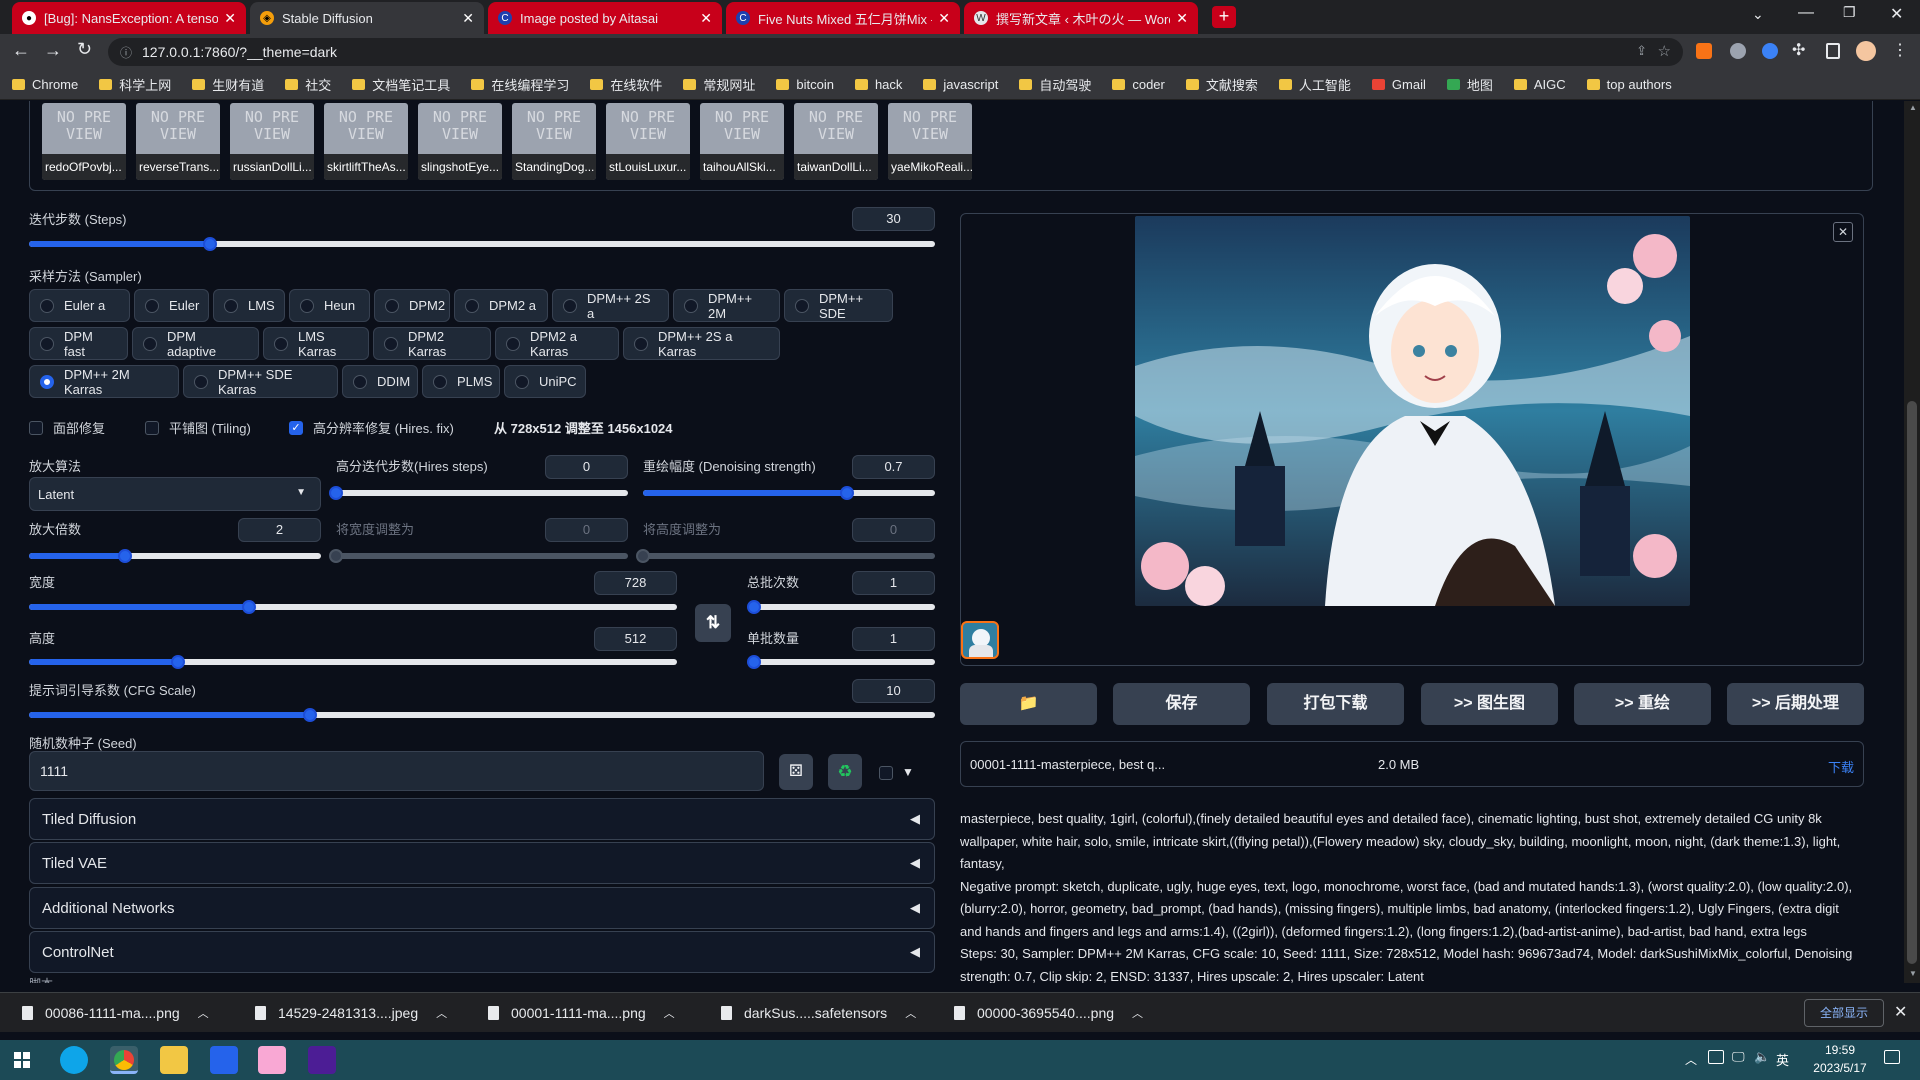 This screenshot has height=1080, width=1920. I want to click on volume-icon: 🔈, so click(1762, 1057).